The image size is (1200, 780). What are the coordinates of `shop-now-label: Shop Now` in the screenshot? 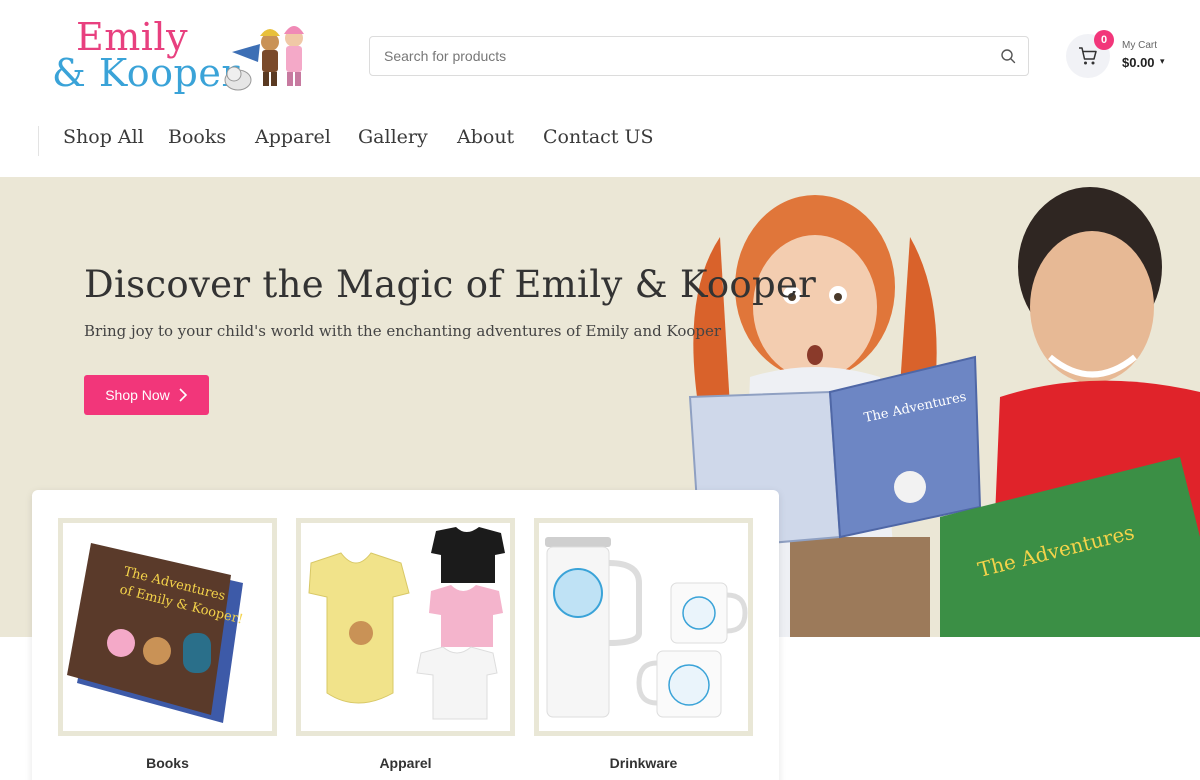 It's located at (137, 395).